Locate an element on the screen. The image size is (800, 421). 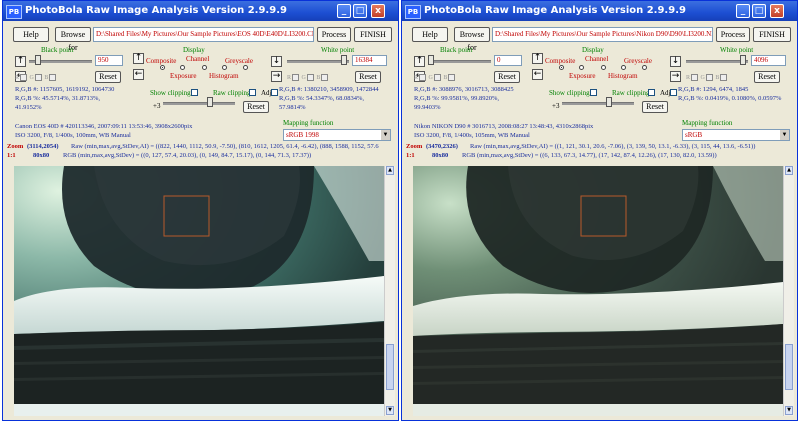
white-rgb-counts: R,G,B #: 1380210, 3458909, 1472844 is located at coordinates (329, 89).